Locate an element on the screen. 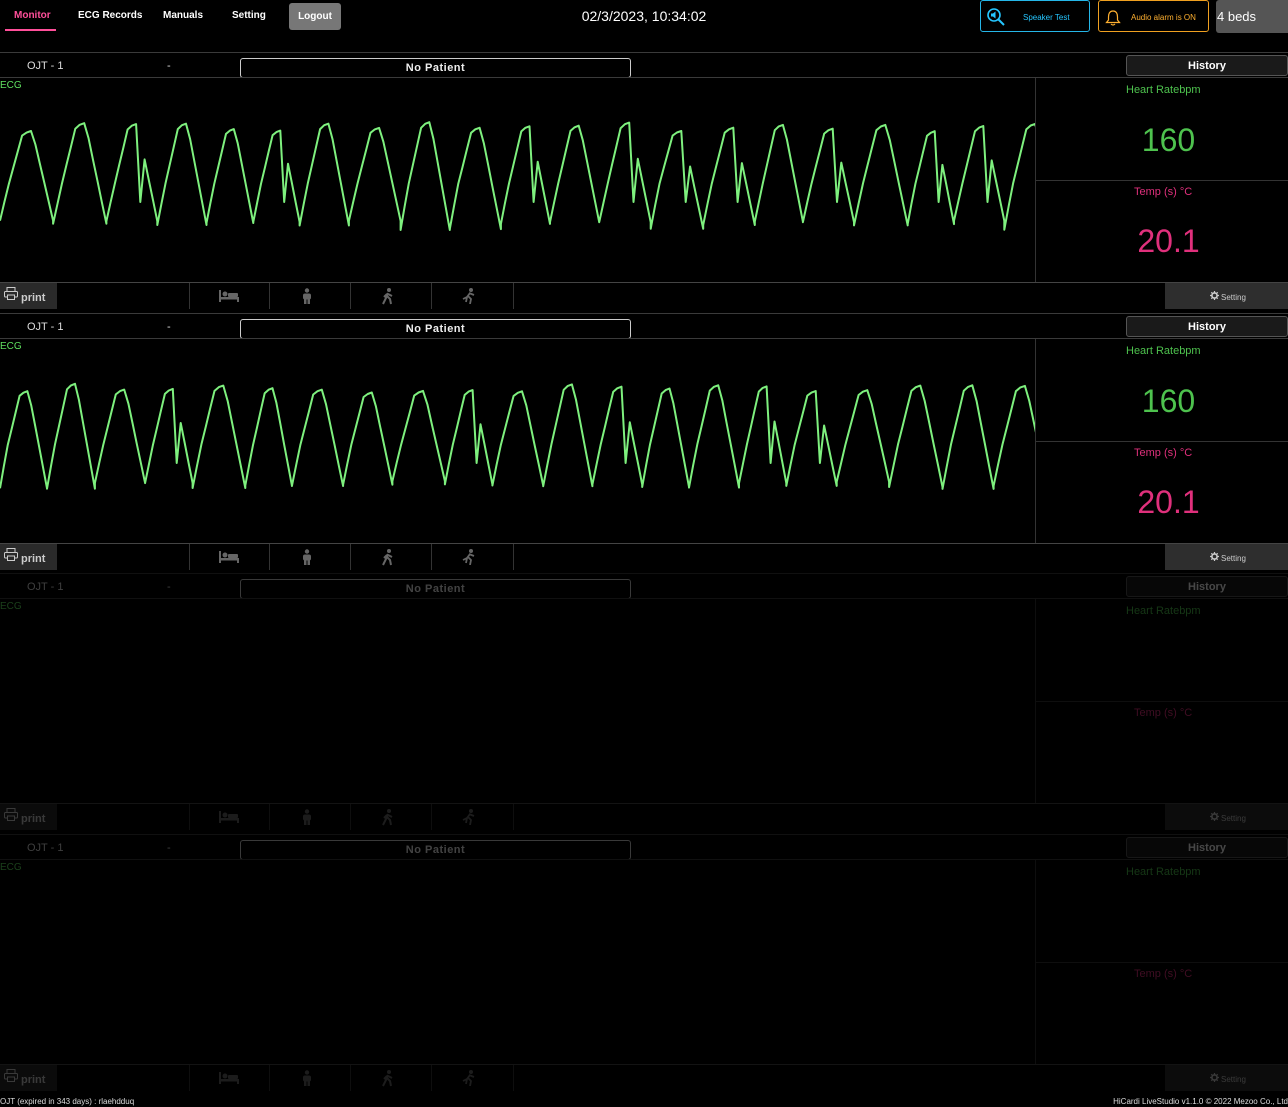  speaker-test-button: Speaker Test is located at coordinates (1035, 16).